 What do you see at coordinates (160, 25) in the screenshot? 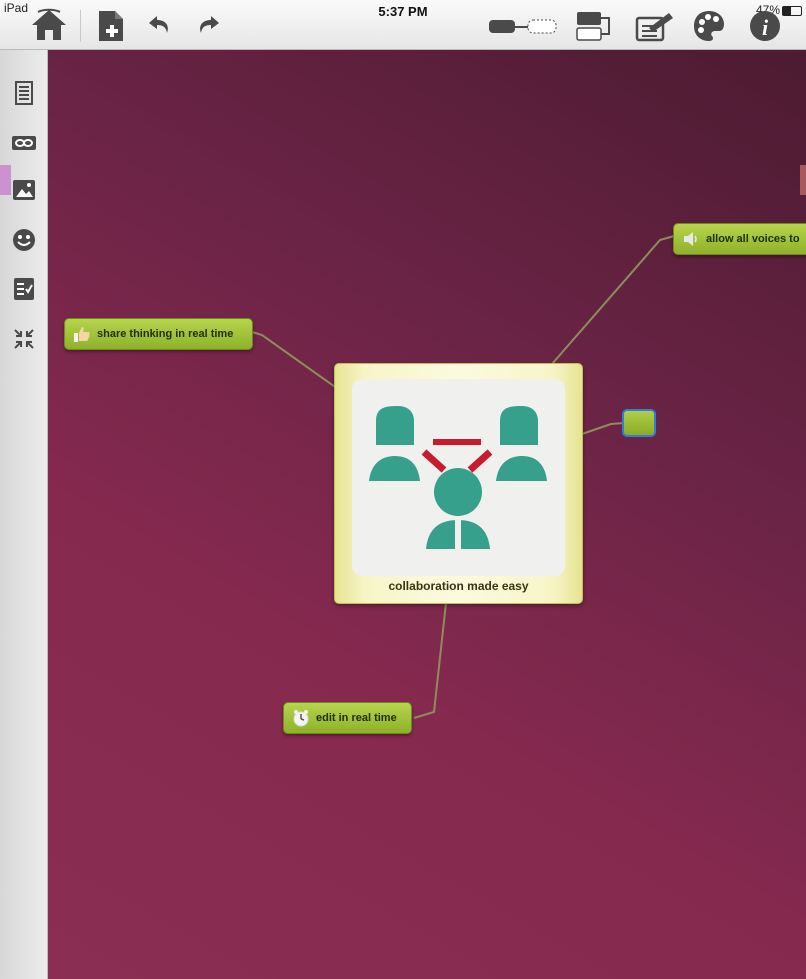
I see `undo-icon` at bounding box center [160, 25].